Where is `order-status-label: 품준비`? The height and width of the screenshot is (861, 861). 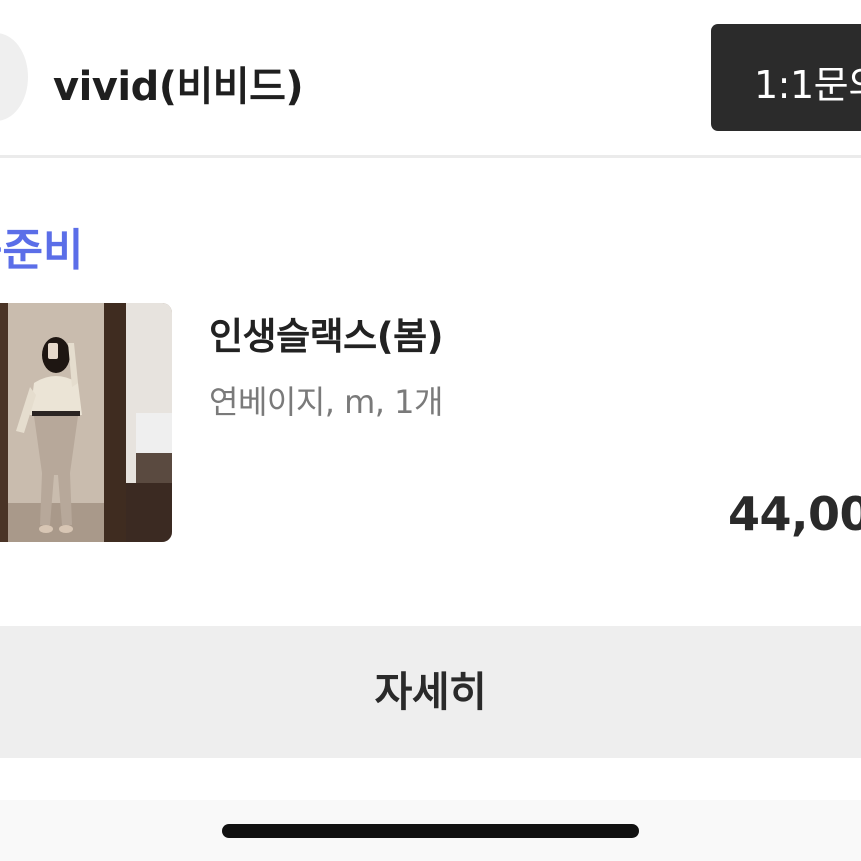
order-status-label: 품준비 is located at coordinates (42, 250).